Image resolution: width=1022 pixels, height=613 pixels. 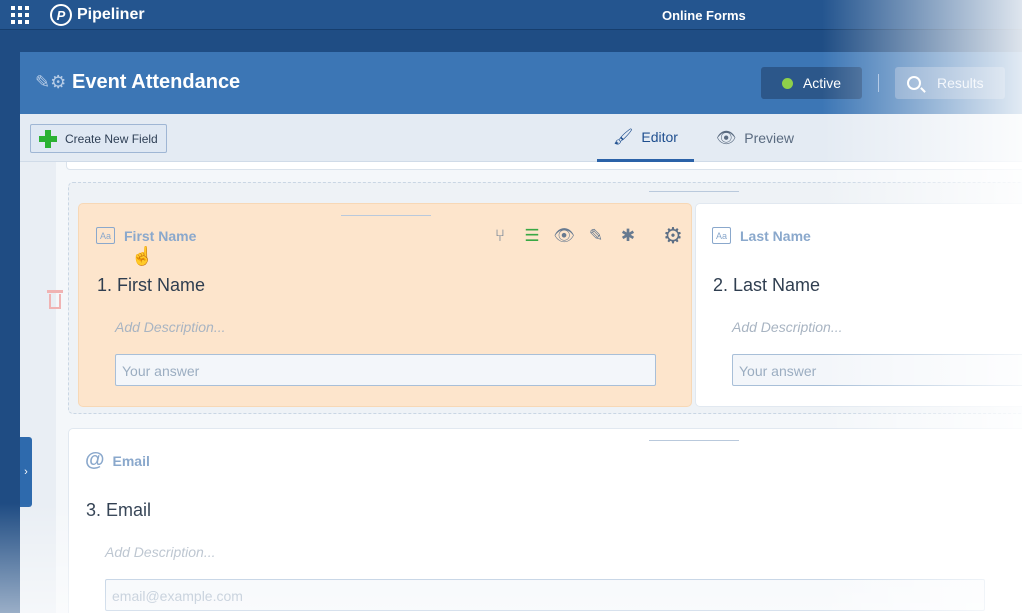 I want to click on hand-cursor-icon: ☝, so click(x=142, y=256).